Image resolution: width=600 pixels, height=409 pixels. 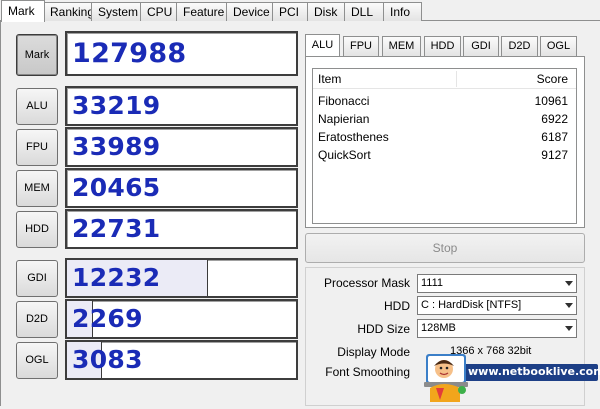 What do you see at coordinates (181, 278) in the screenshot?
I see `gdi-score: 12232` at bounding box center [181, 278].